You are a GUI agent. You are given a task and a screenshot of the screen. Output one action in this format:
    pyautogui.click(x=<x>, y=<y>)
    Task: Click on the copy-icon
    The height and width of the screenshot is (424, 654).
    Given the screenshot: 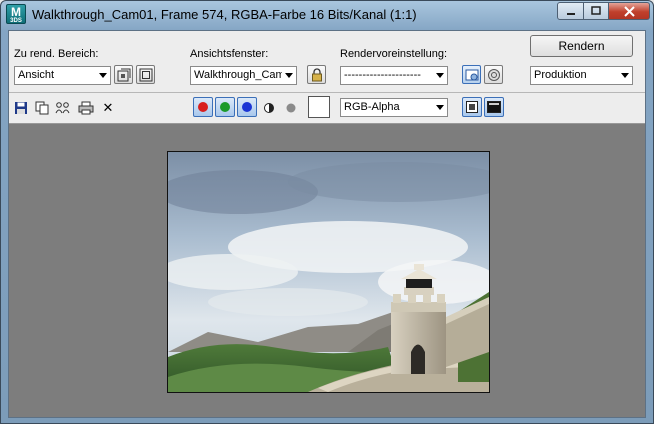 What is the action you would take?
    pyautogui.click(x=42, y=108)
    